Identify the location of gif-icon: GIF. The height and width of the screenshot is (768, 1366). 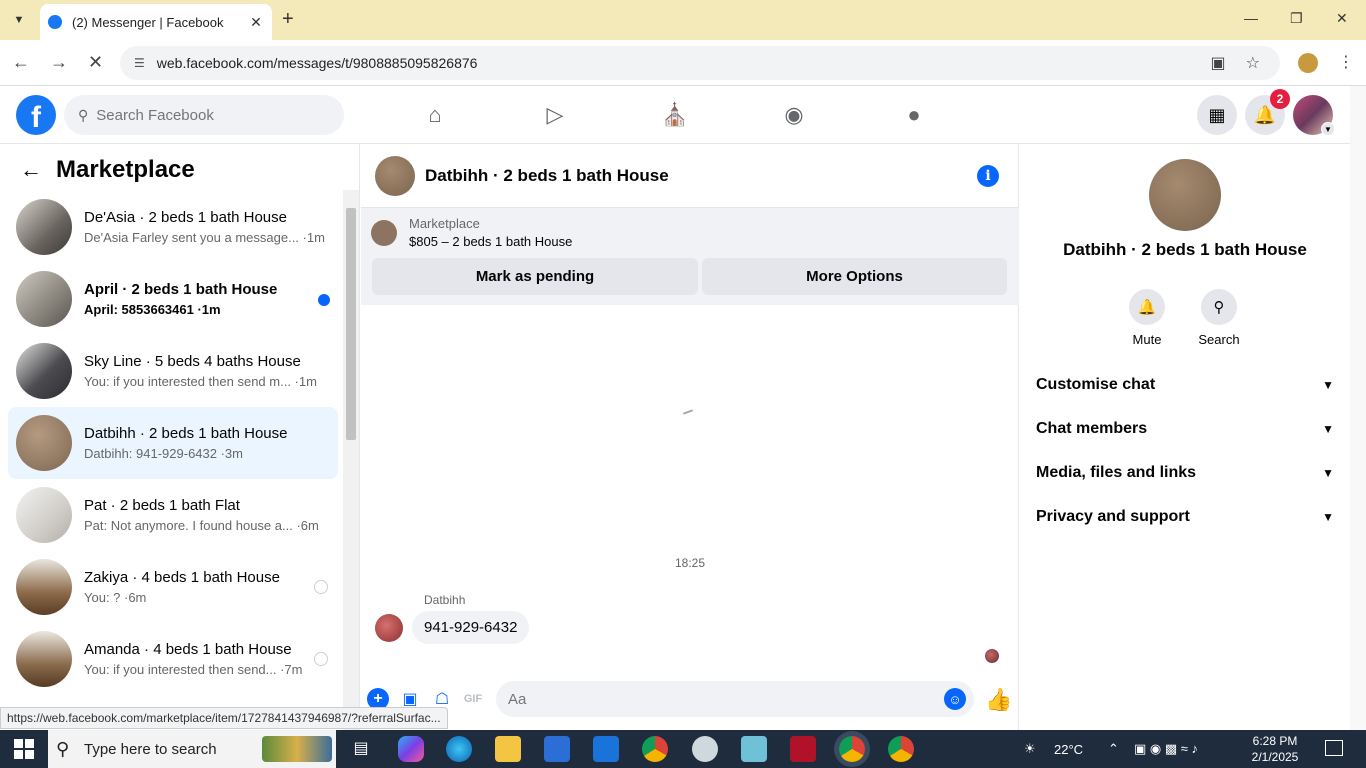
(473, 699).